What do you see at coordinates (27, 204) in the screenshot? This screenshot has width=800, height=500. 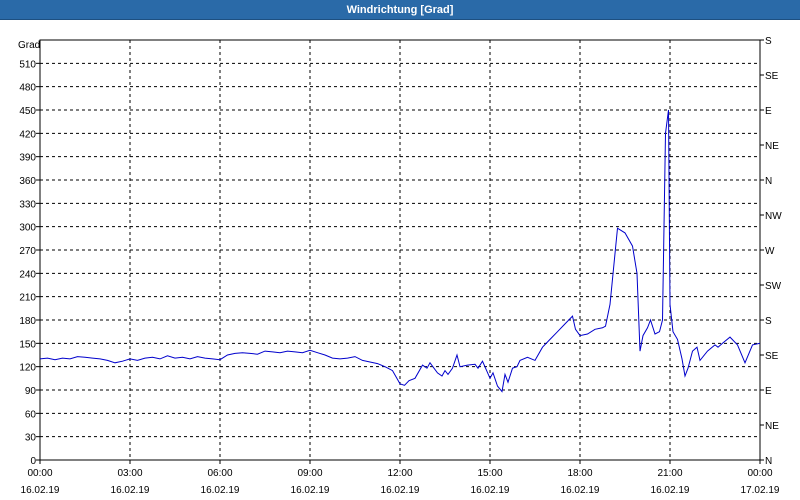 I see `y-tick-label: 330` at bounding box center [27, 204].